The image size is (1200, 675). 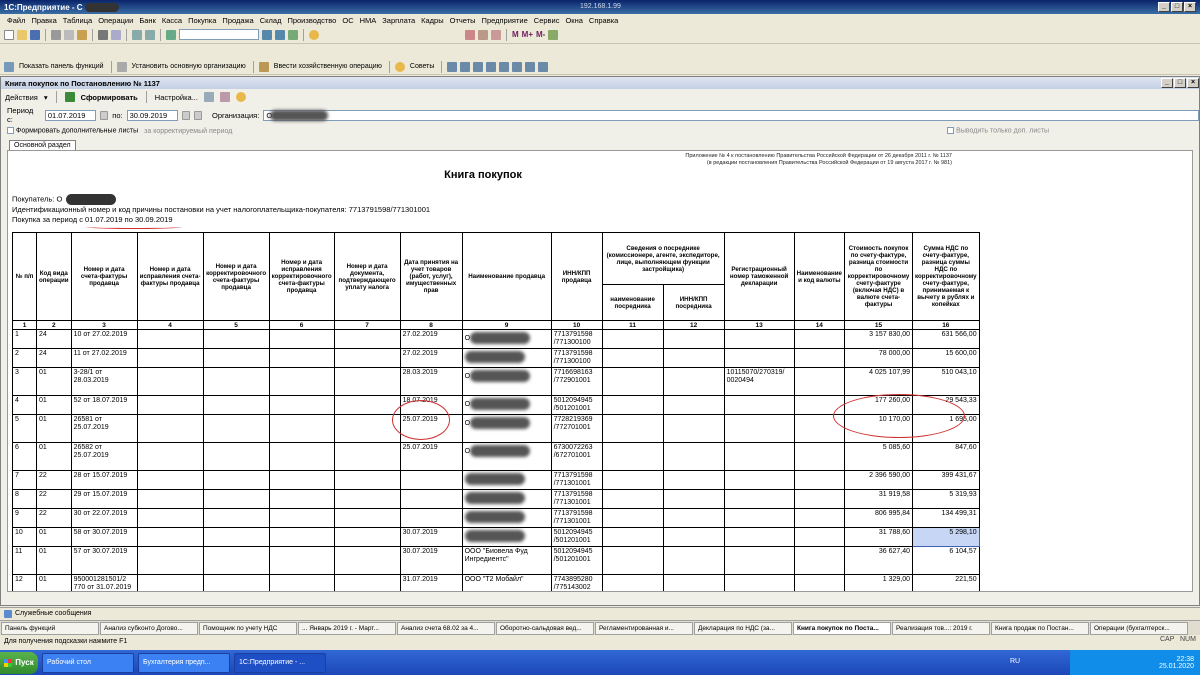 What do you see at coordinates (1180, 83) in the screenshot?
I see `report-maximize-button: □` at bounding box center [1180, 83].